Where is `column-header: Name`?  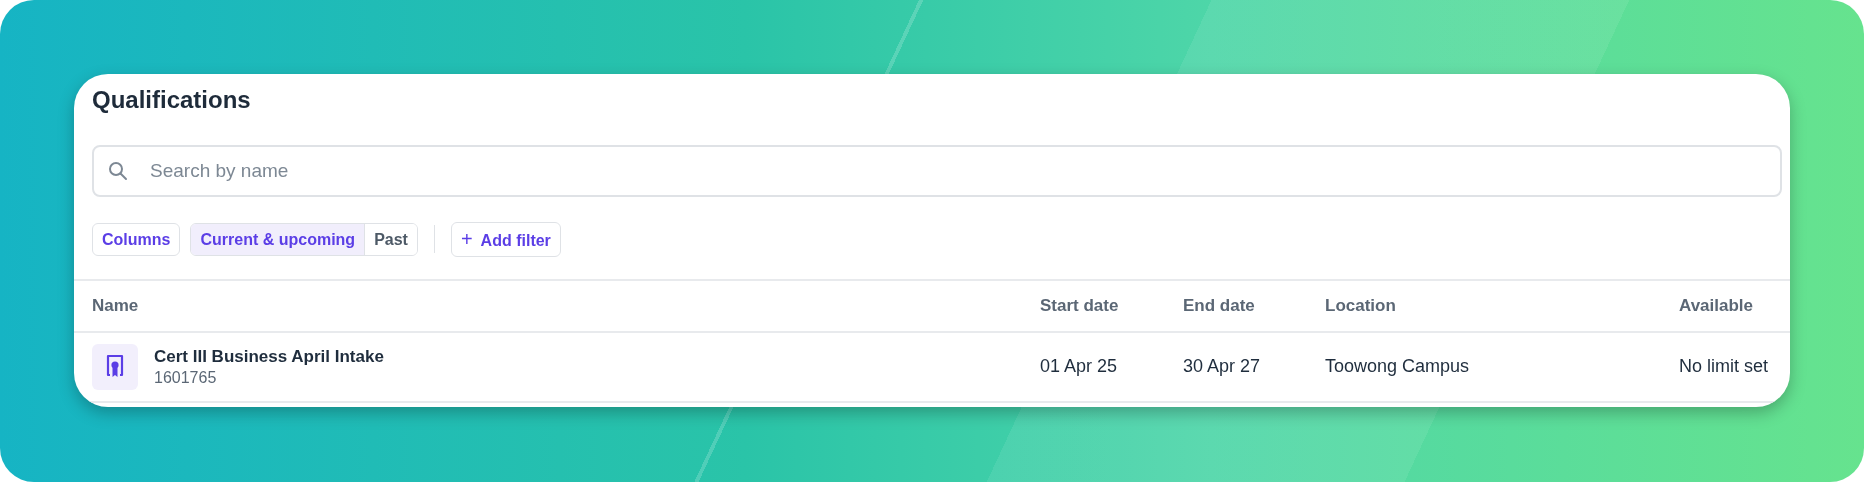 column-header: Name is located at coordinates (116, 306).